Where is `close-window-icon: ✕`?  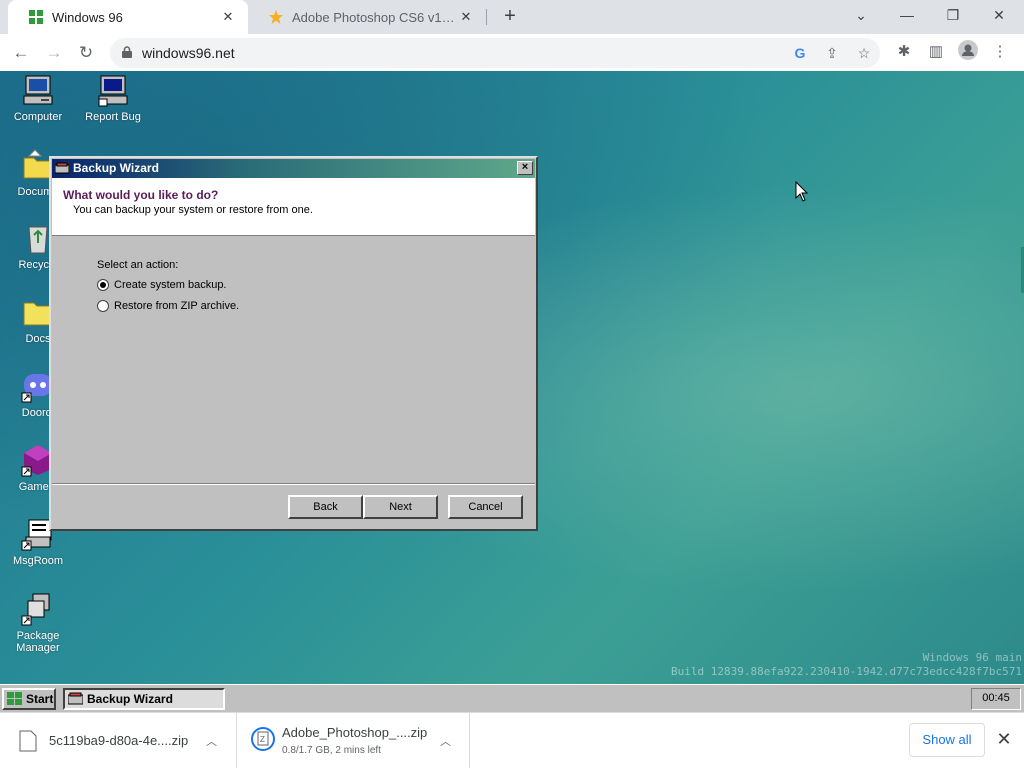 close-window-icon: ✕ is located at coordinates (999, 15).